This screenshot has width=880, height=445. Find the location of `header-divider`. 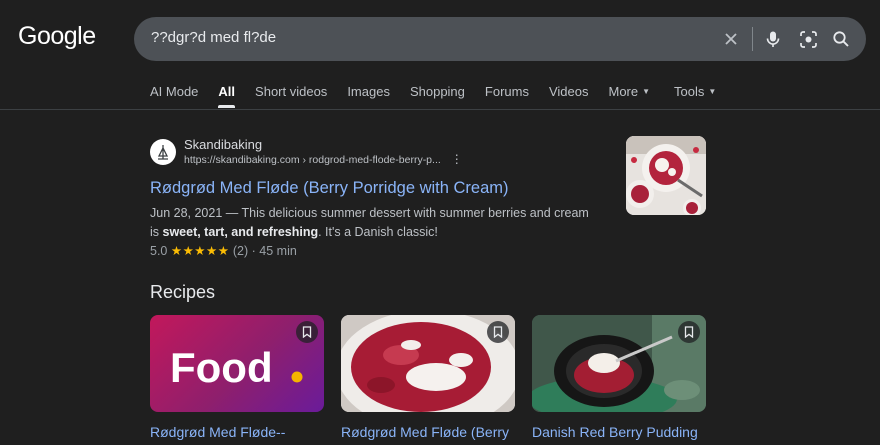

header-divider is located at coordinates (440, 109).